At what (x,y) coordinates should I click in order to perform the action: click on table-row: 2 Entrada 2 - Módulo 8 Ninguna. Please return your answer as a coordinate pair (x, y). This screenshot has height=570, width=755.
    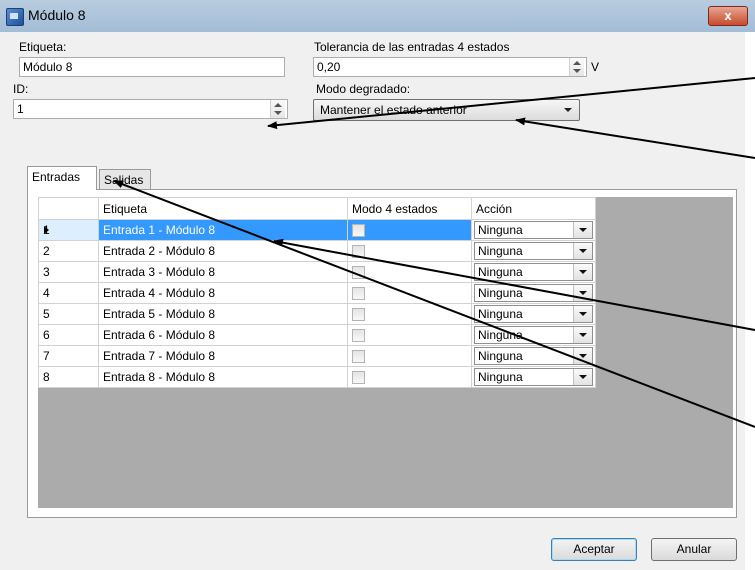
    Looking at the image, I should click on (317, 251).